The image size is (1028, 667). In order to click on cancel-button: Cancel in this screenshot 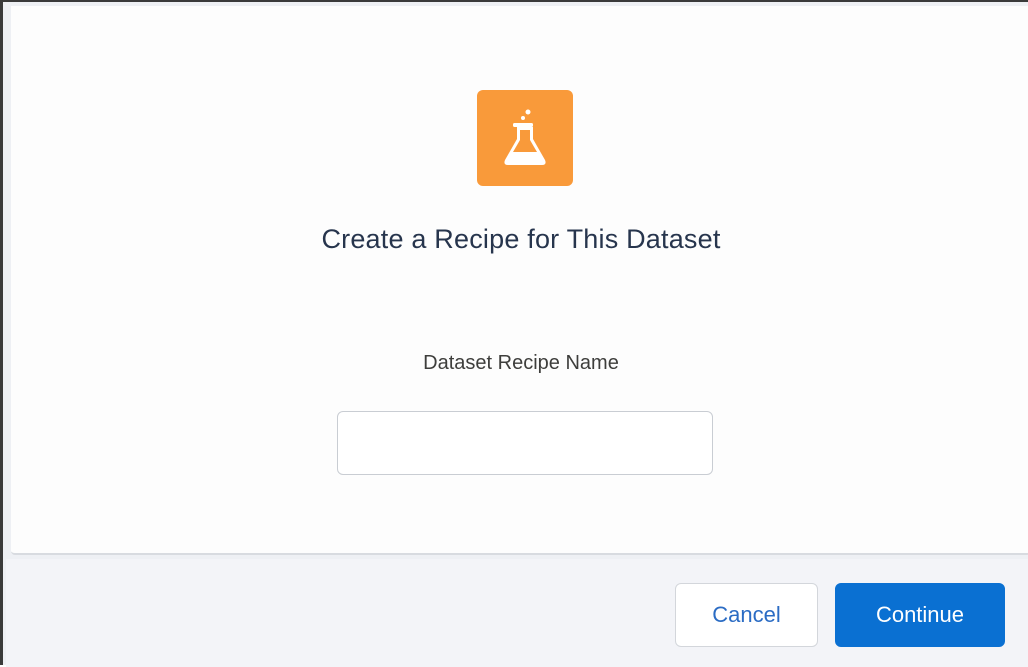, I will do `click(746, 615)`.